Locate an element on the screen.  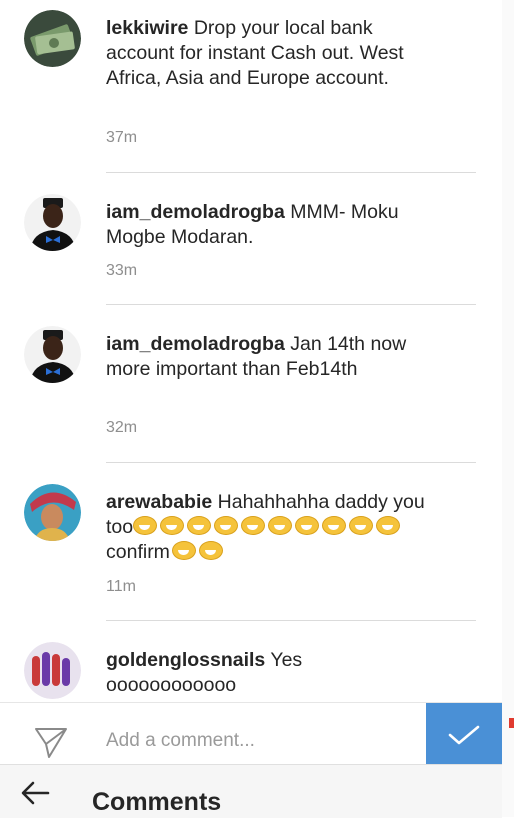
page-title: Comments is located at coordinates (157, 802).